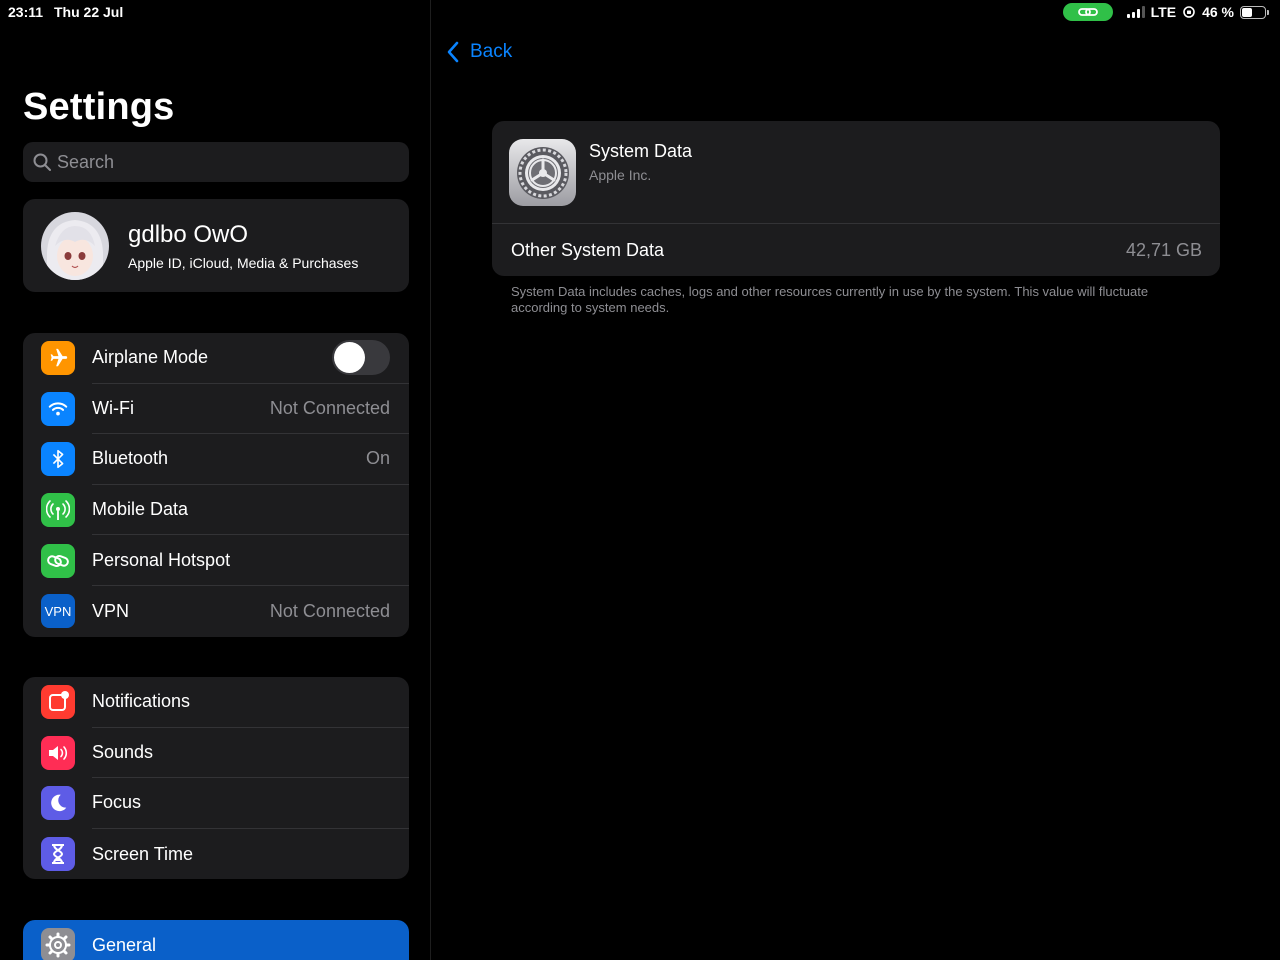 Image resolution: width=1280 pixels, height=960 pixels. Describe the element at coordinates (117, 802) in the screenshot. I see `sidebar-item-label: Focus` at that location.